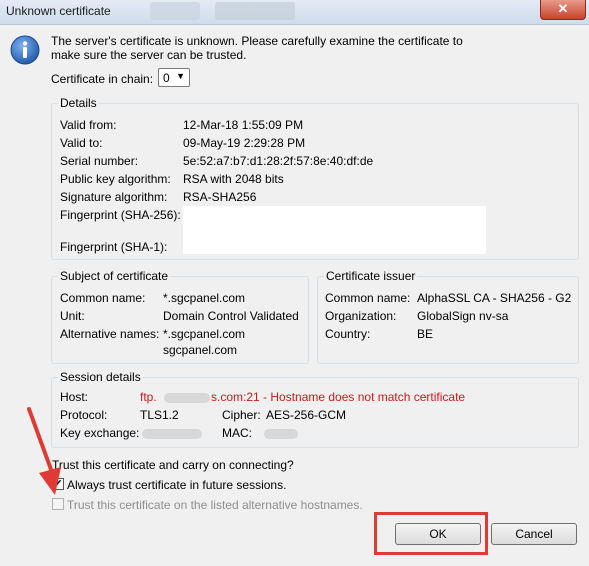 The height and width of the screenshot is (566, 589). Describe the element at coordinates (180, 76) in the screenshot. I see `chevron-down-icon: ▼` at that location.